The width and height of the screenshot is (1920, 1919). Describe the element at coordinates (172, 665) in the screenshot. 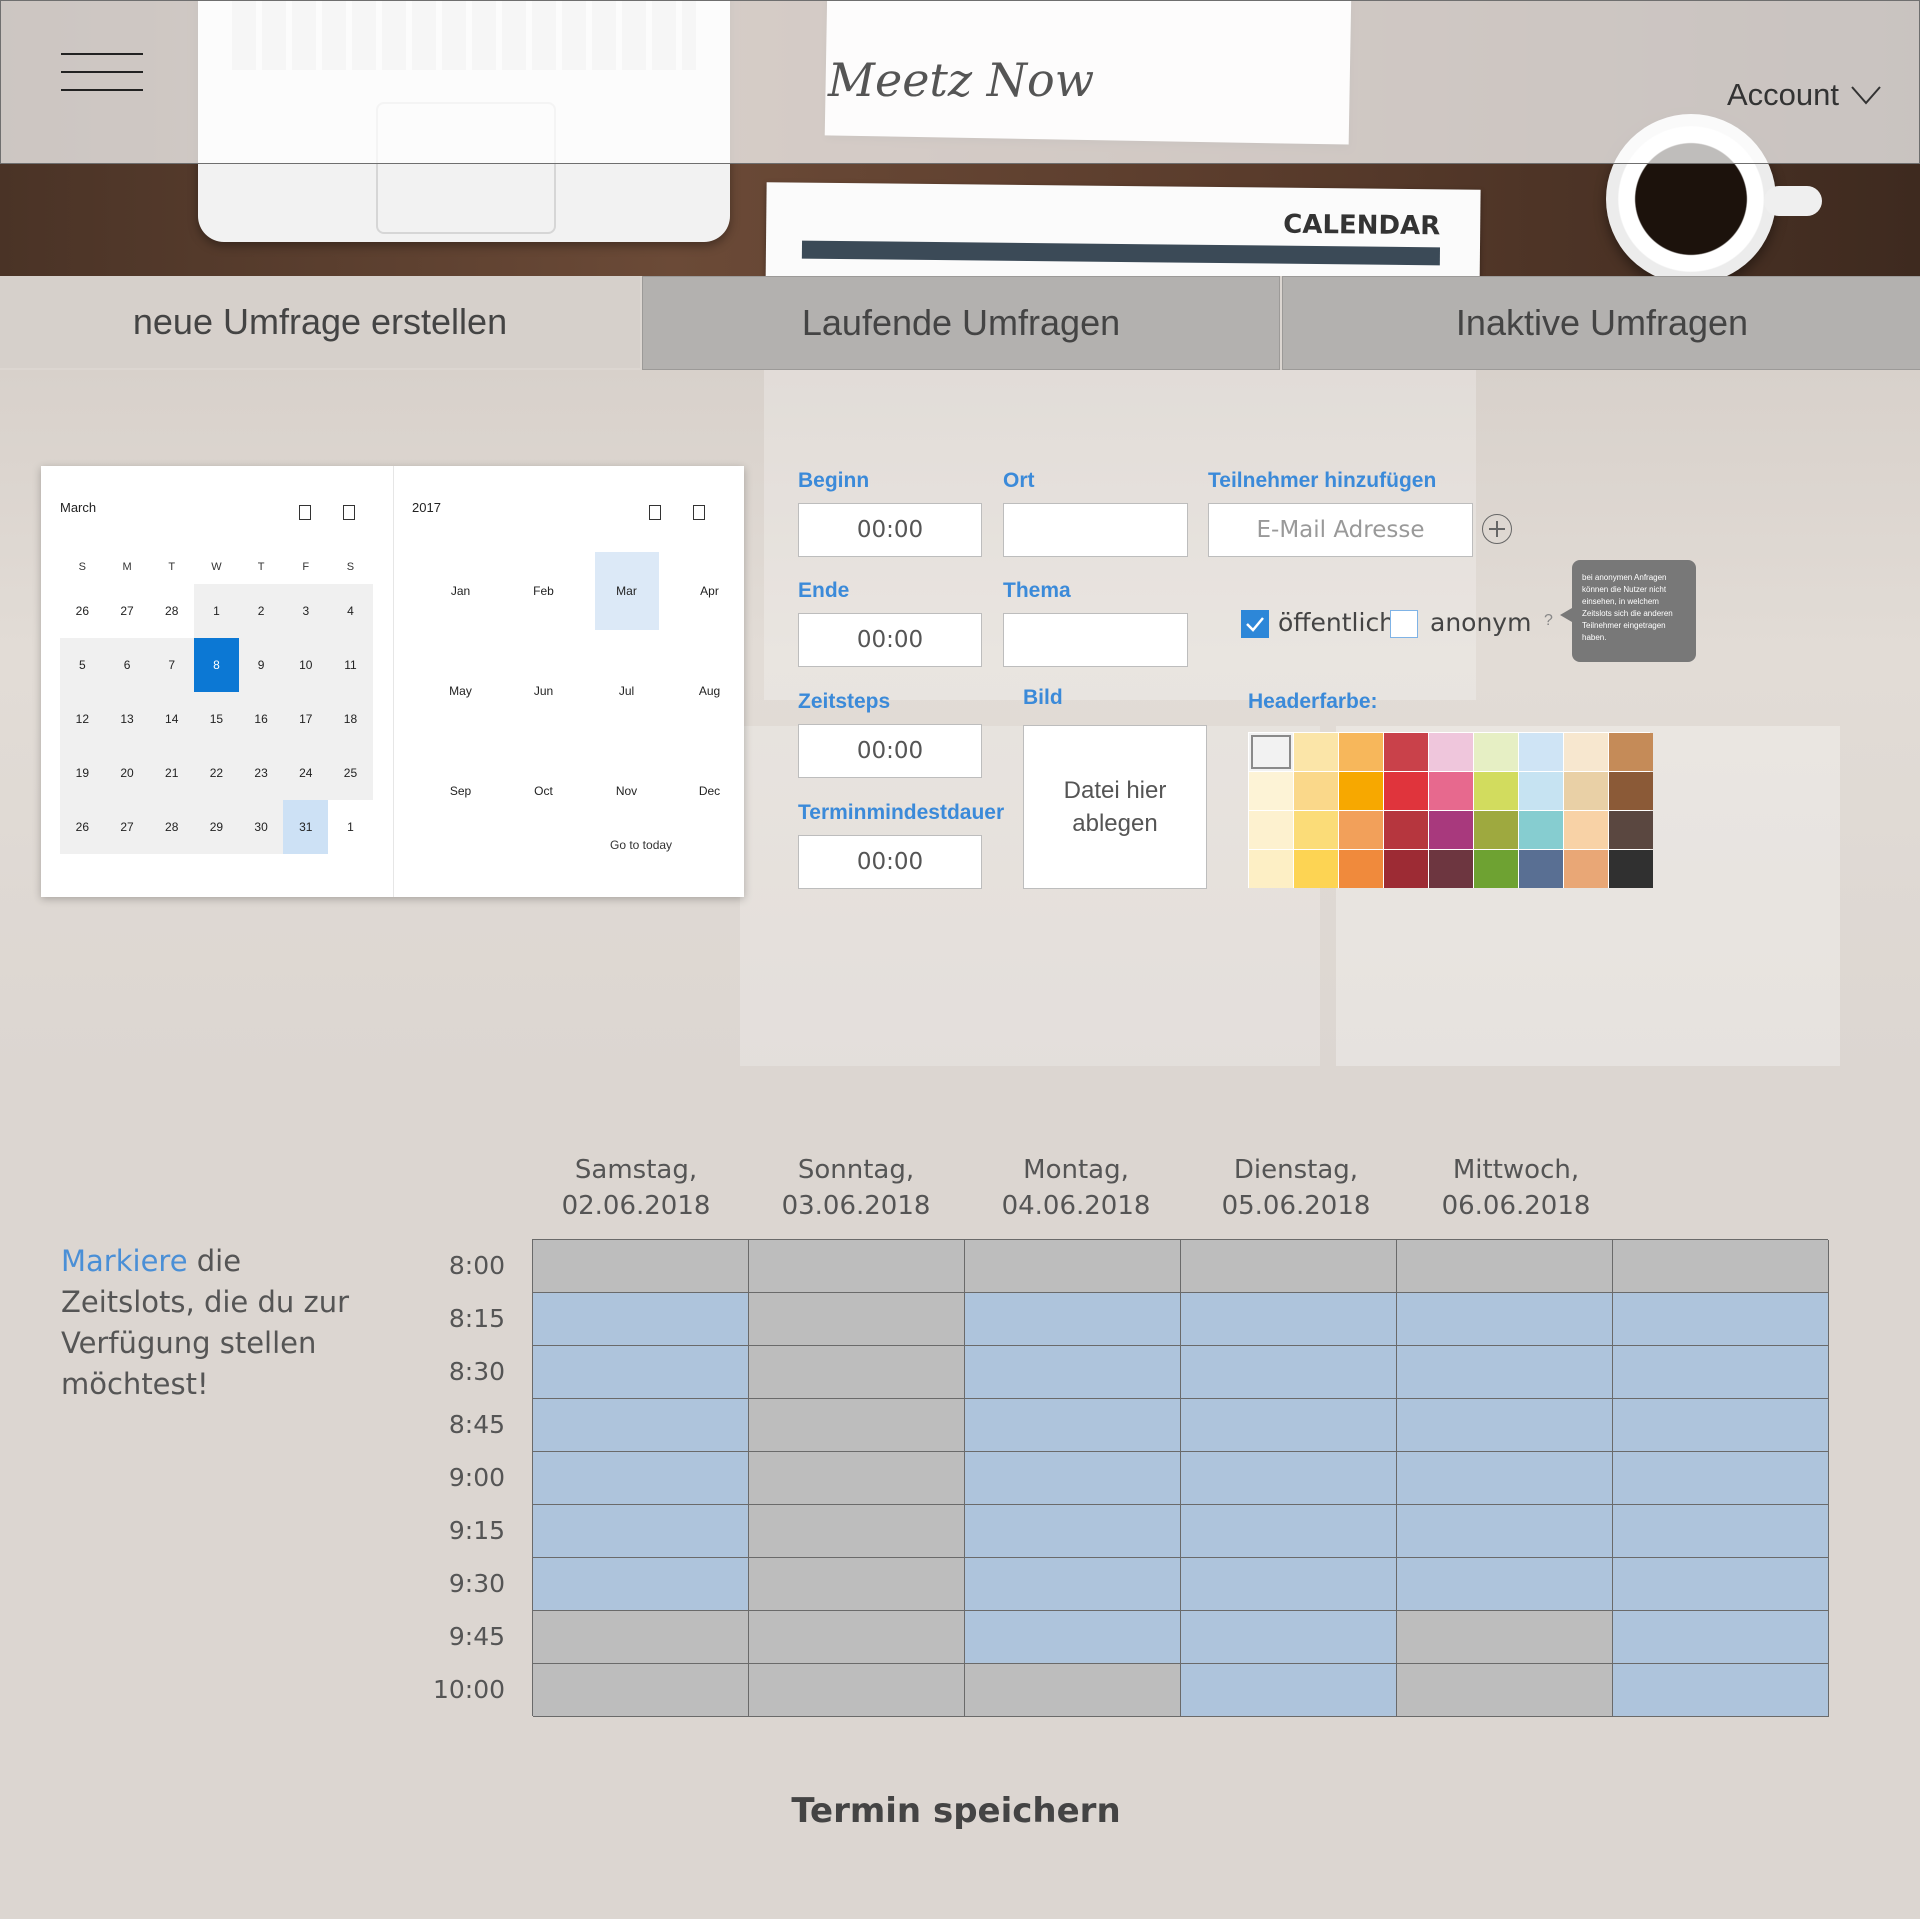

I see `calendar-day: 7` at that location.